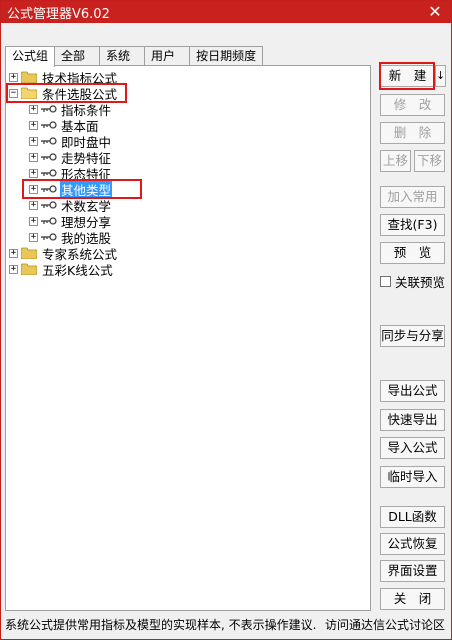  I want to click on close-button: 关 闭, so click(412, 599).